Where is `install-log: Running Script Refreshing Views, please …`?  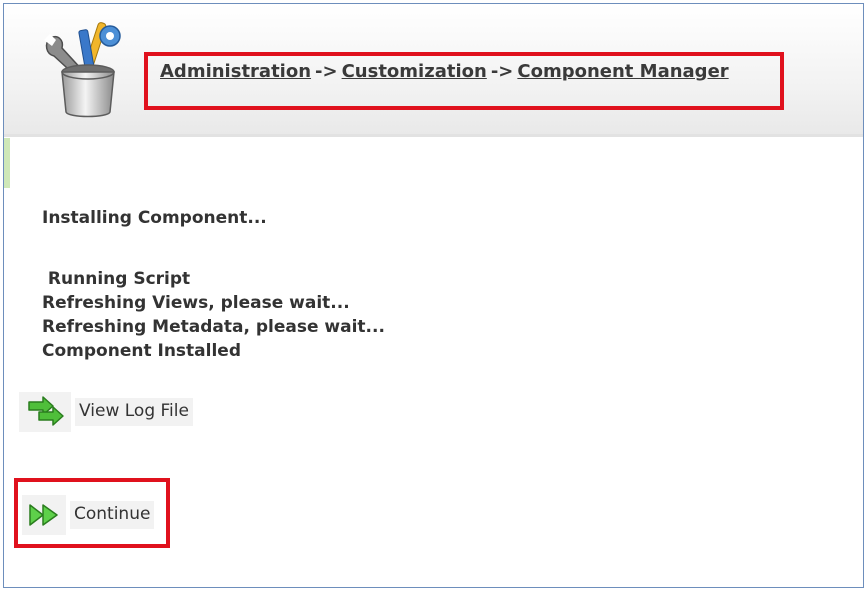 install-log: Running Script Refreshing Views, please … is located at coordinates (213, 315).